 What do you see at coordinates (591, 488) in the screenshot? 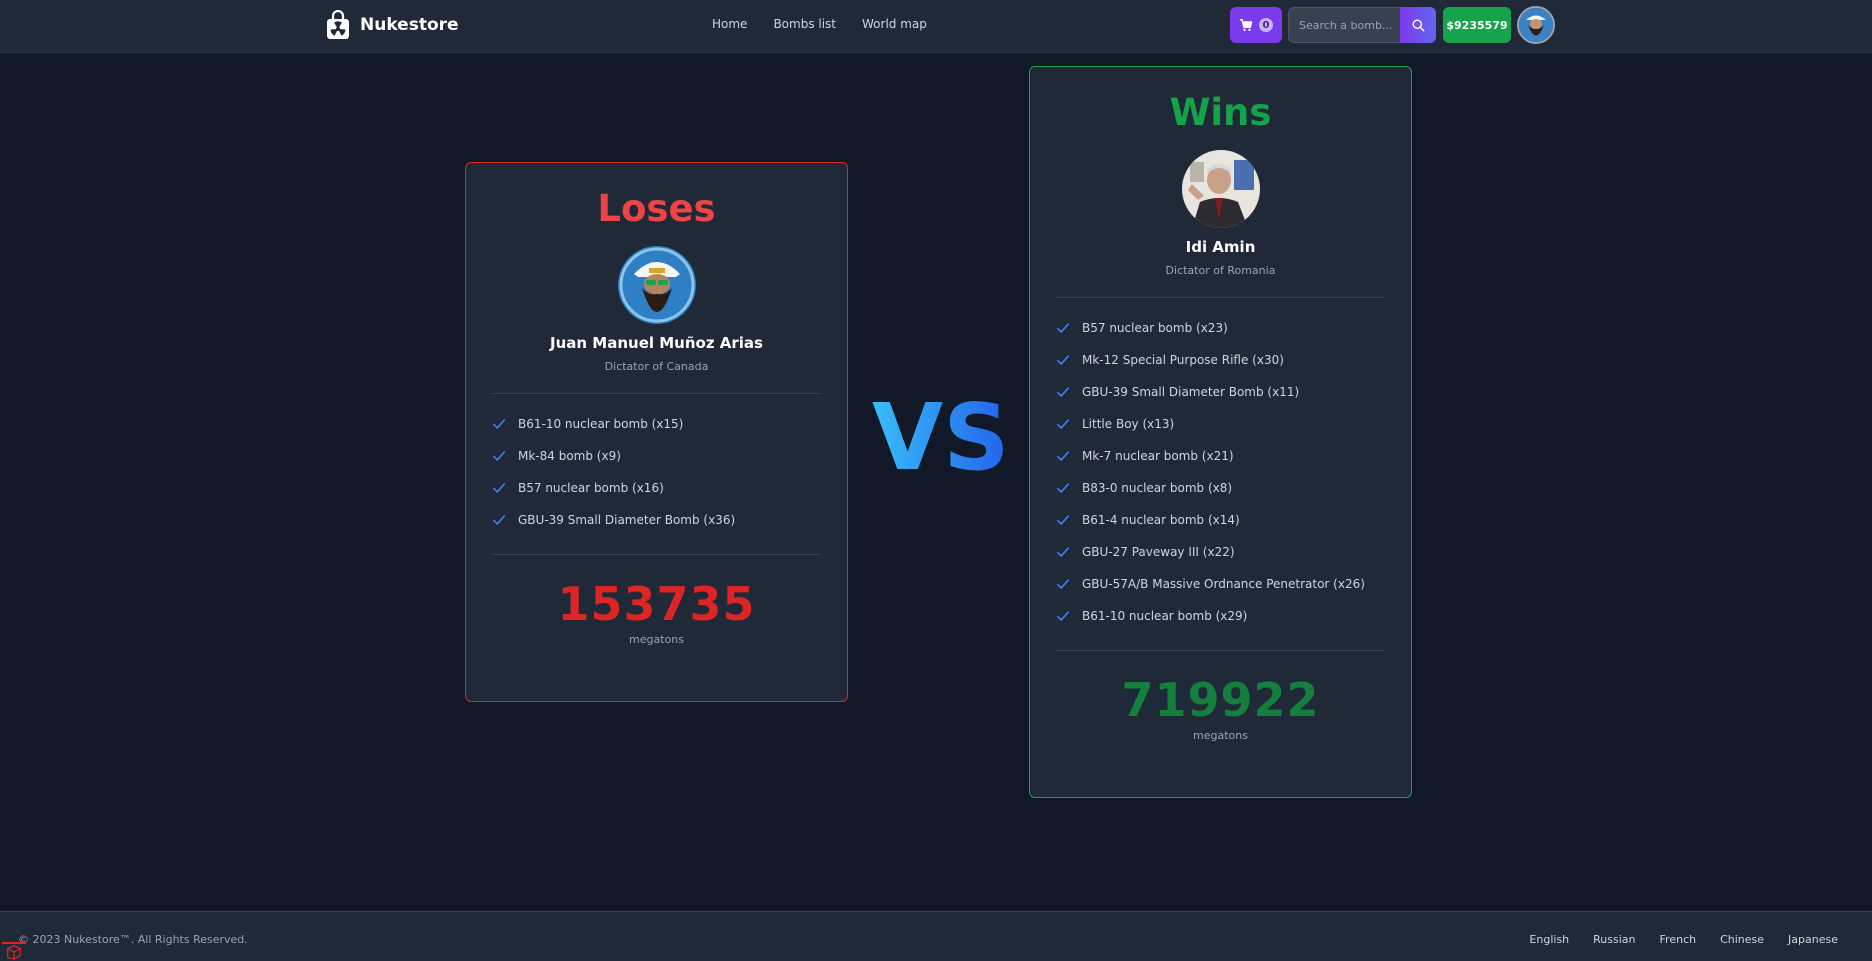
I see `bomb-label: B57 nuclear bomb (x16)` at bounding box center [591, 488].